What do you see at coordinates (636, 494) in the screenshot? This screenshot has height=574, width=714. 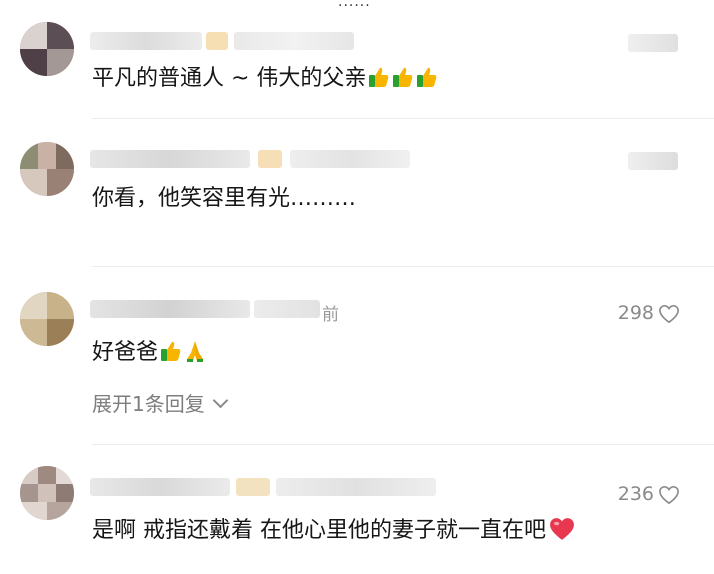 I see `like-count: 236` at bounding box center [636, 494].